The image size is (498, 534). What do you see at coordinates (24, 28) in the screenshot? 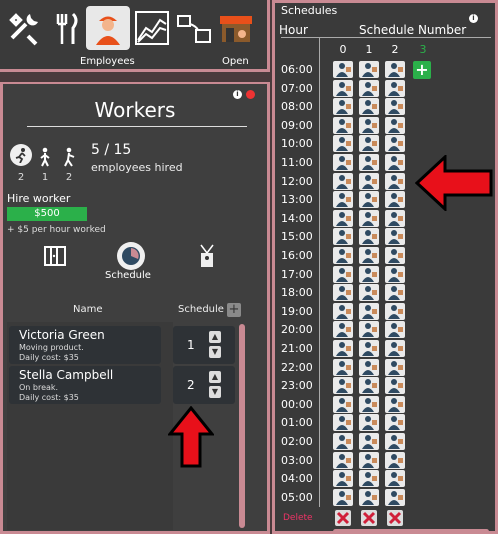
I see `tools-icon` at bounding box center [24, 28].